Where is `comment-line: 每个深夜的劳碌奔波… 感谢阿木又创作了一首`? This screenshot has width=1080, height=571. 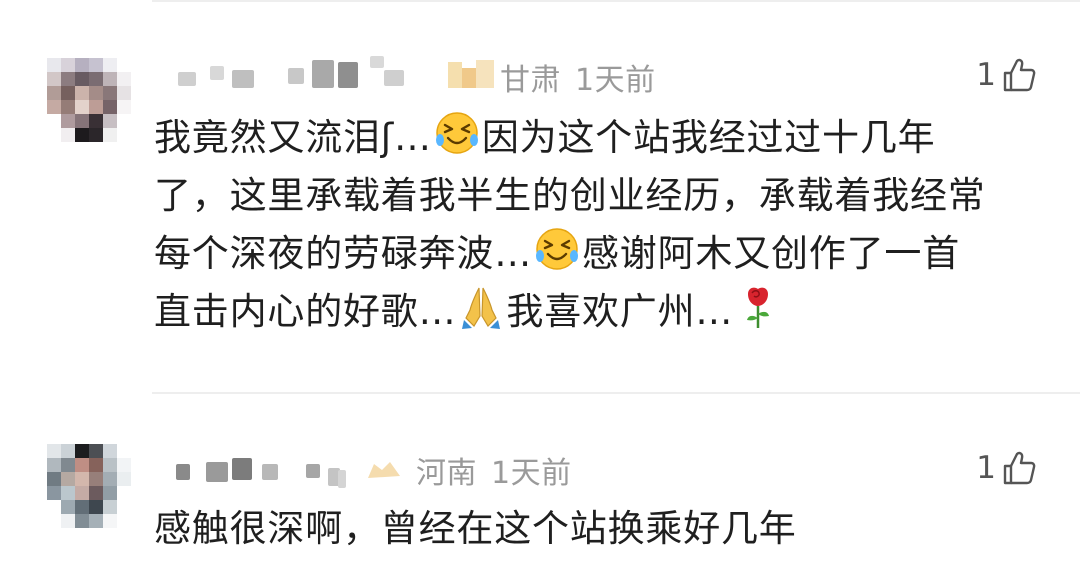
comment-line: 每个深夜的劳碌奔波… 感谢阿木又创作了一首 is located at coordinates (604, 254).